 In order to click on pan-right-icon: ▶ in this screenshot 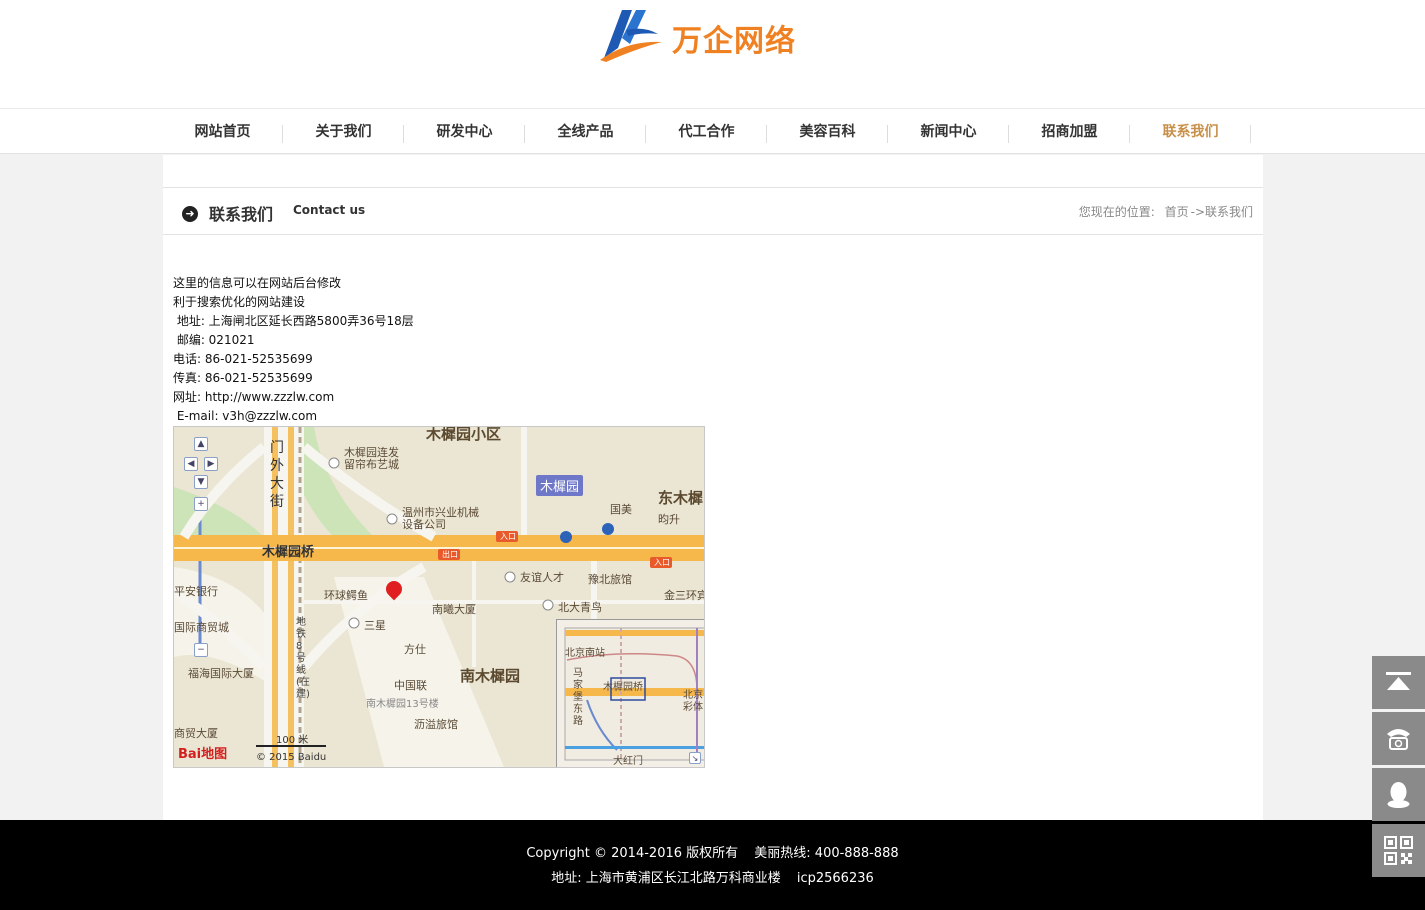, I will do `click(211, 464)`.